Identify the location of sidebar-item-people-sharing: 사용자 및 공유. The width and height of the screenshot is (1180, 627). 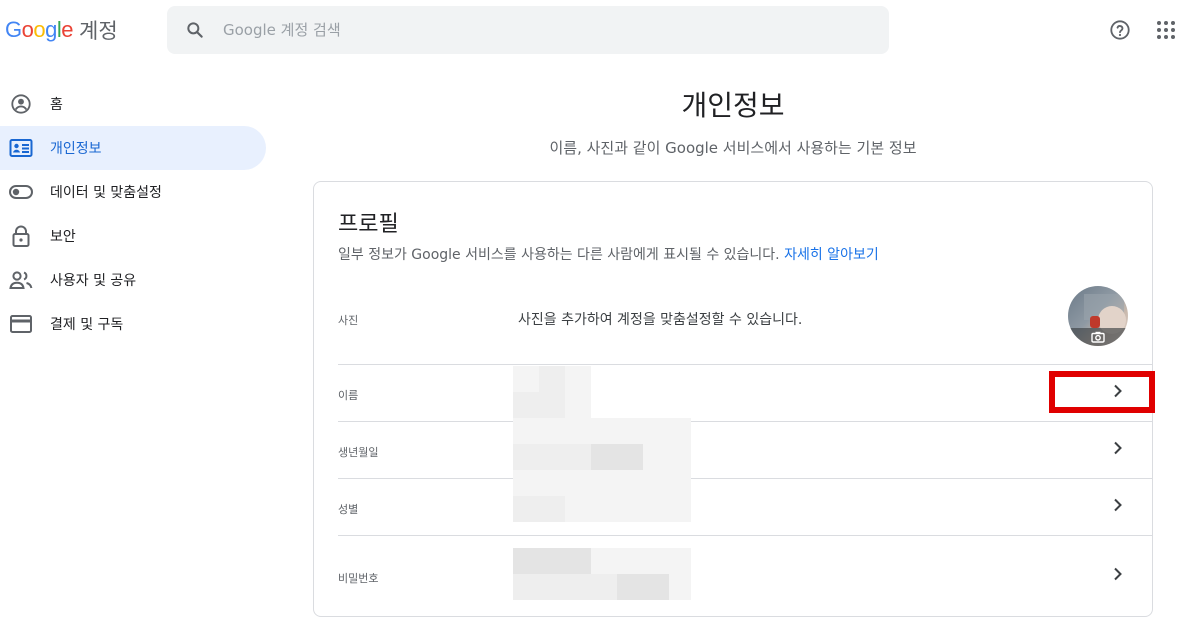
(133, 280).